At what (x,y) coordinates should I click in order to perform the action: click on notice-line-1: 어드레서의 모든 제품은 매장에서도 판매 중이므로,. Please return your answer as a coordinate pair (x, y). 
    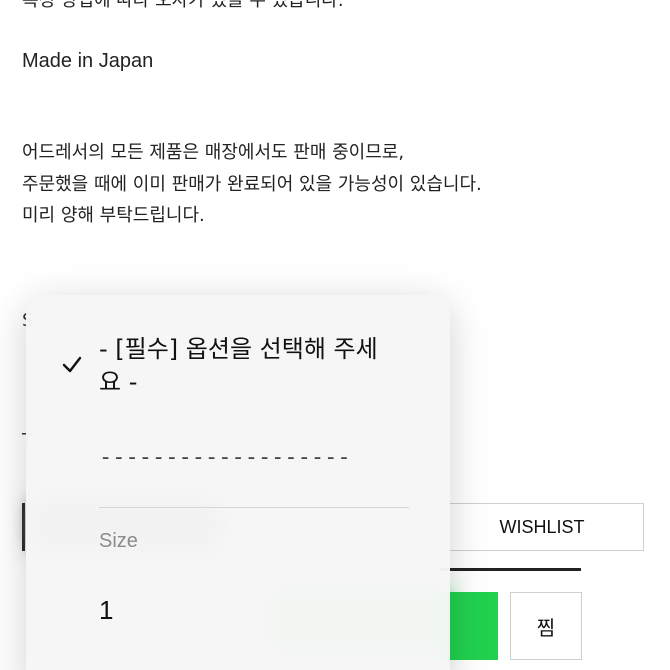
    Looking at the image, I should click on (213, 152).